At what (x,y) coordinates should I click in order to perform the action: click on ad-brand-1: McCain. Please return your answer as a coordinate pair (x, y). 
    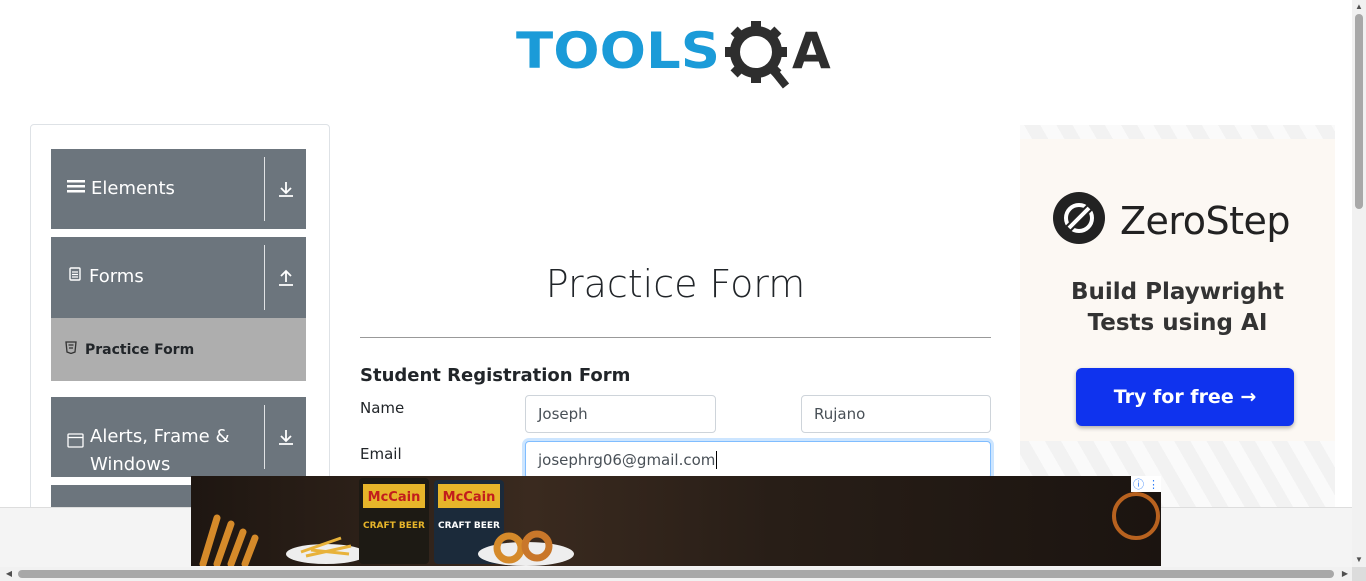
    Looking at the image, I should click on (394, 497).